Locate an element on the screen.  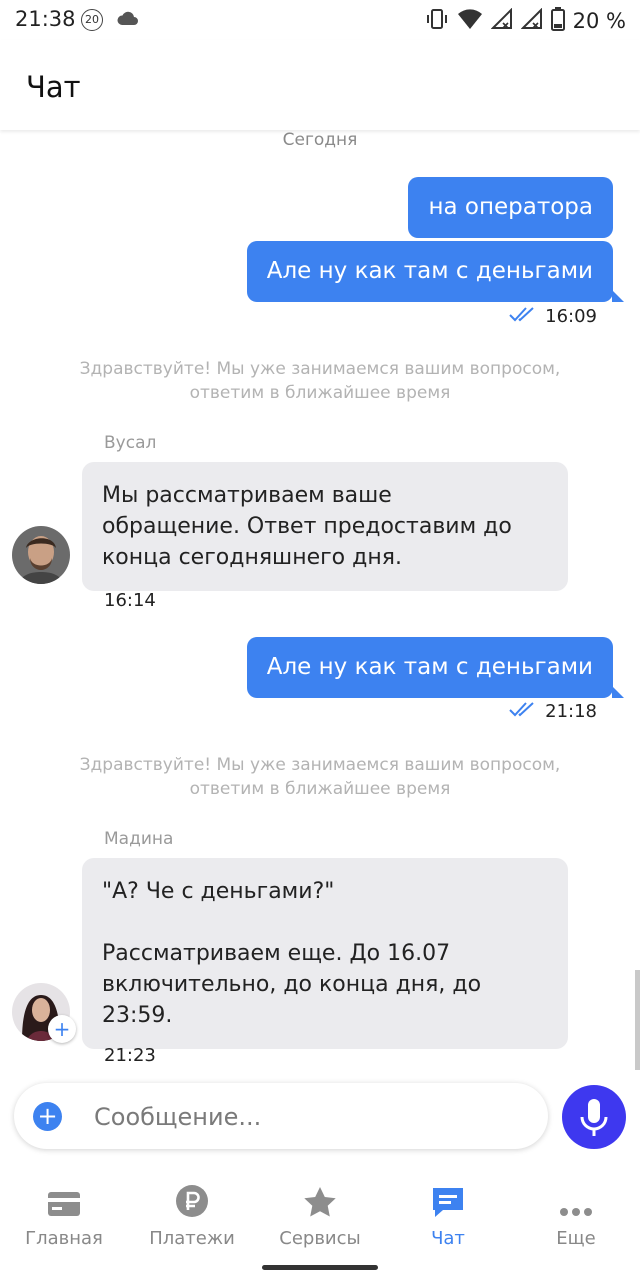
home-indicator is located at coordinates (320, 1267).